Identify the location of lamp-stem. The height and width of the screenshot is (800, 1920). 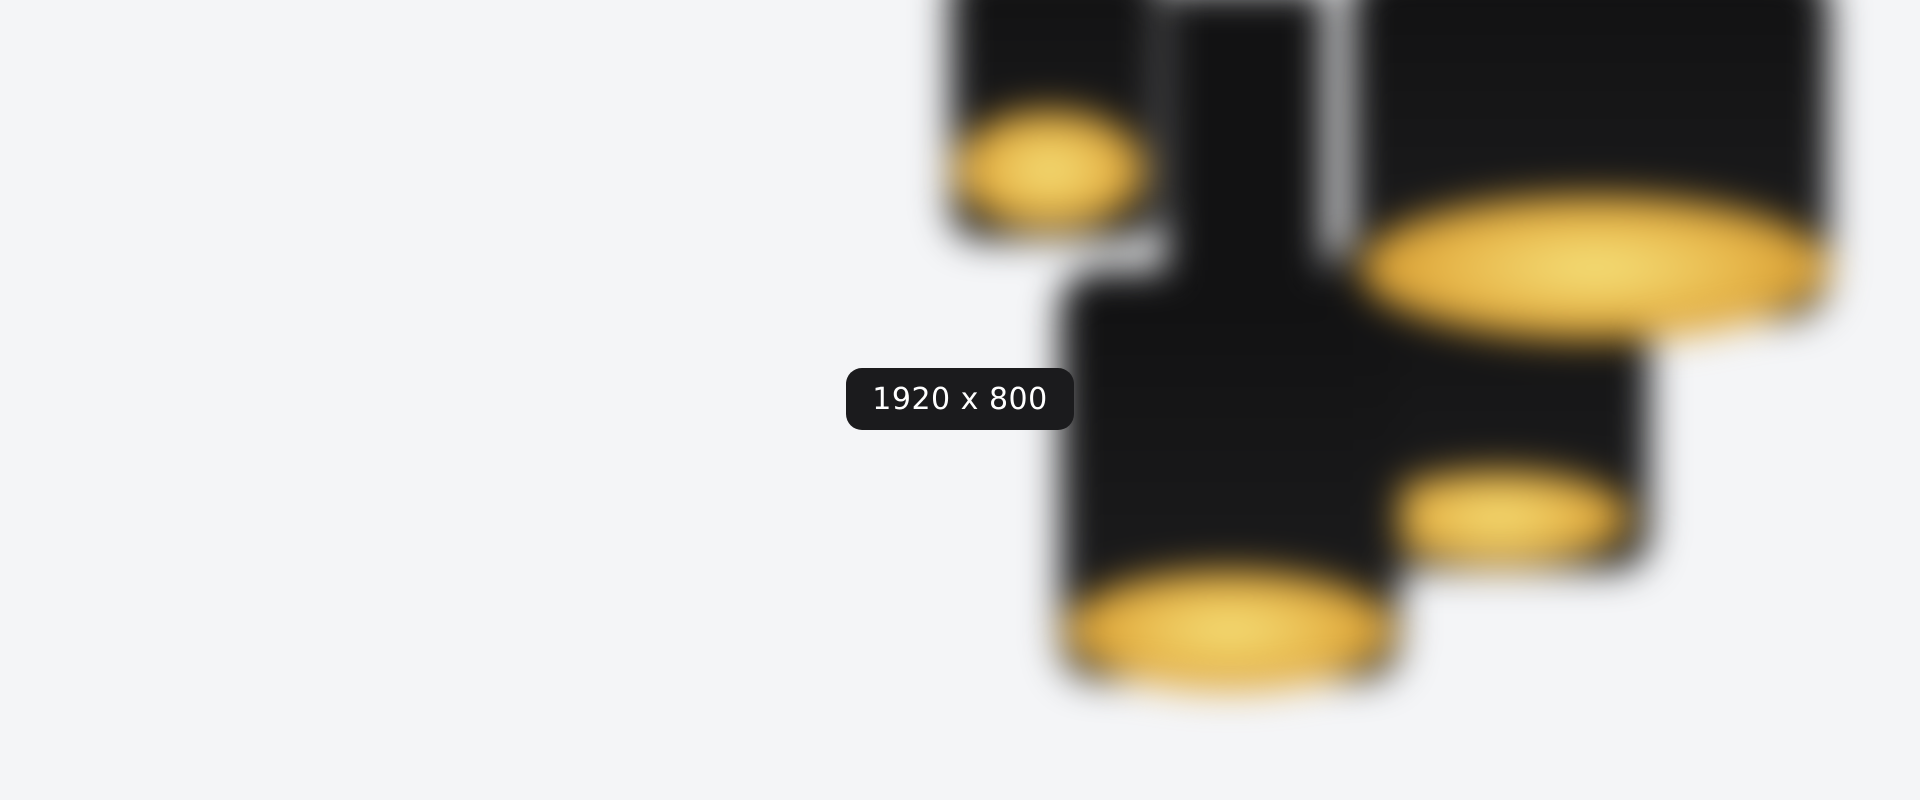
(1245, 145).